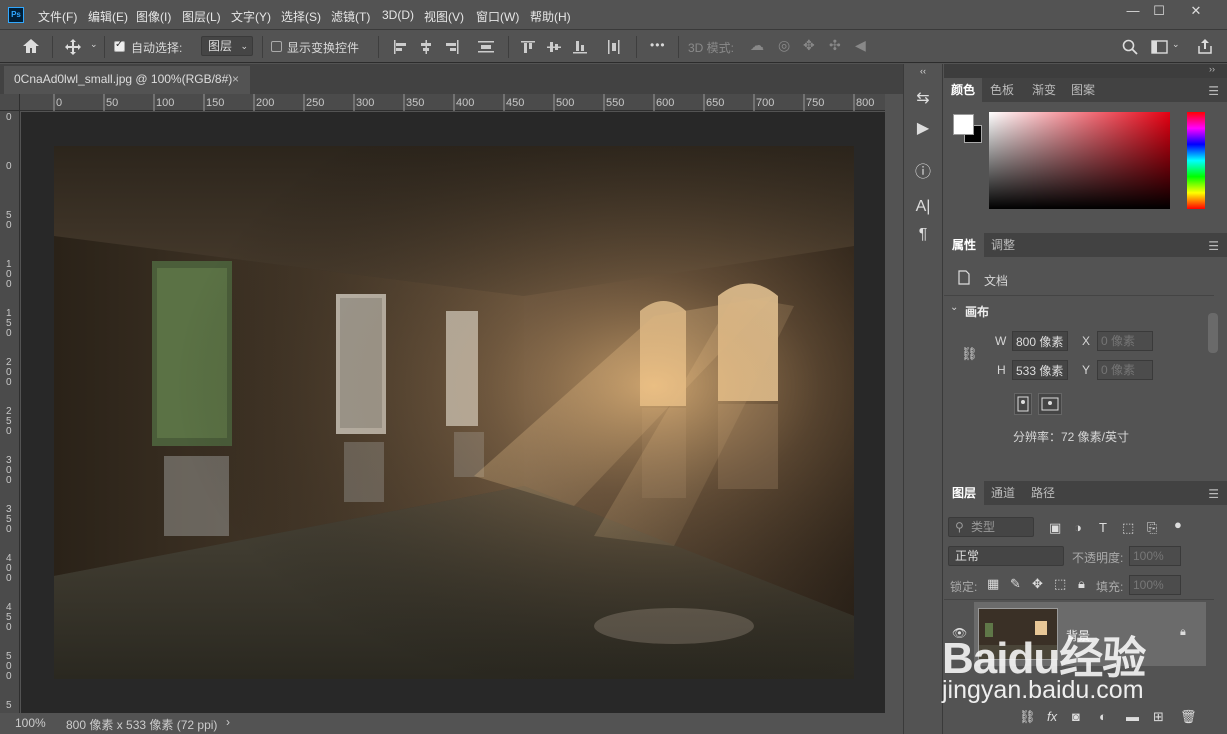 The width and height of the screenshot is (1227, 734). Describe the element at coordinates (452, 47) in the screenshot. I see `align-right-icon` at that location.